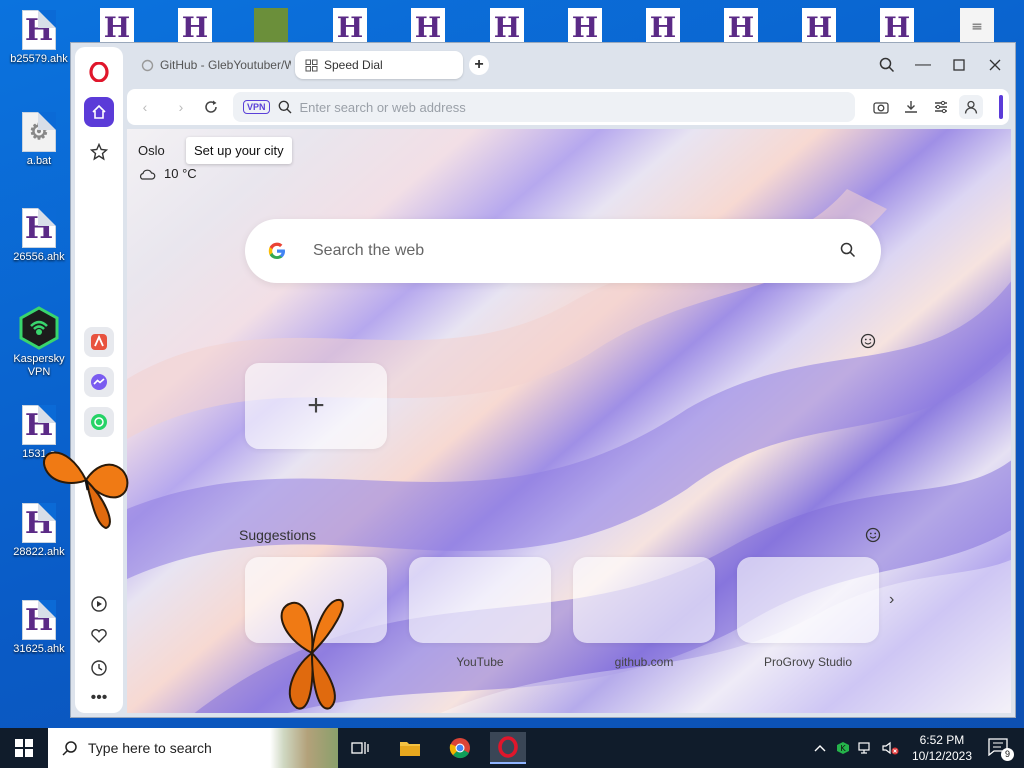 Image resolution: width=1024 pixels, height=768 pixels. I want to click on kaspersky-vpn-icon, so click(39, 328).